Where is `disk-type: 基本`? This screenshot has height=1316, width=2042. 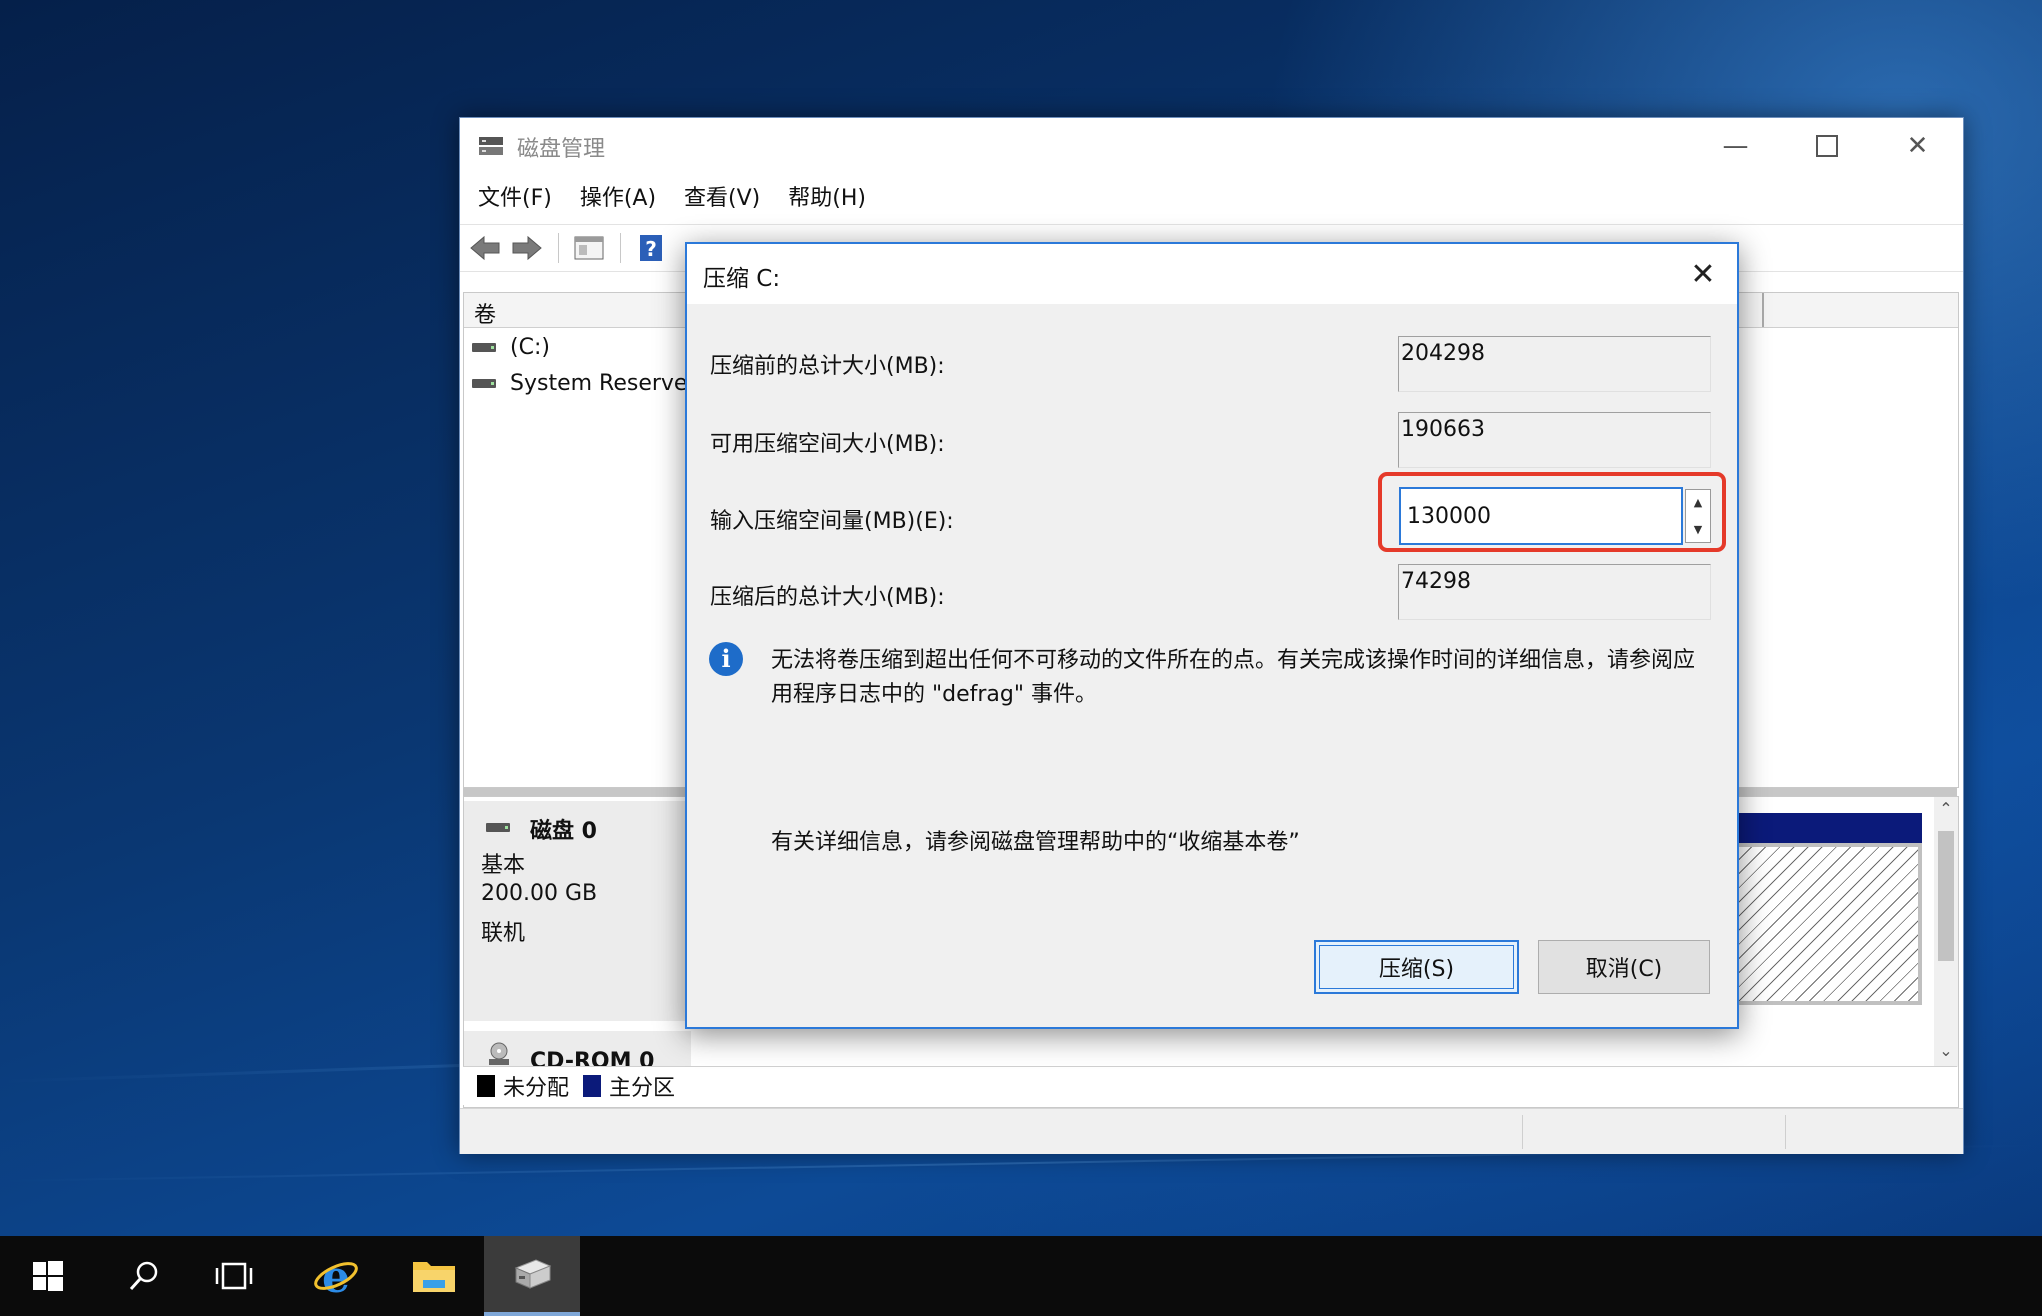
disk-type: 基本 is located at coordinates (503, 865).